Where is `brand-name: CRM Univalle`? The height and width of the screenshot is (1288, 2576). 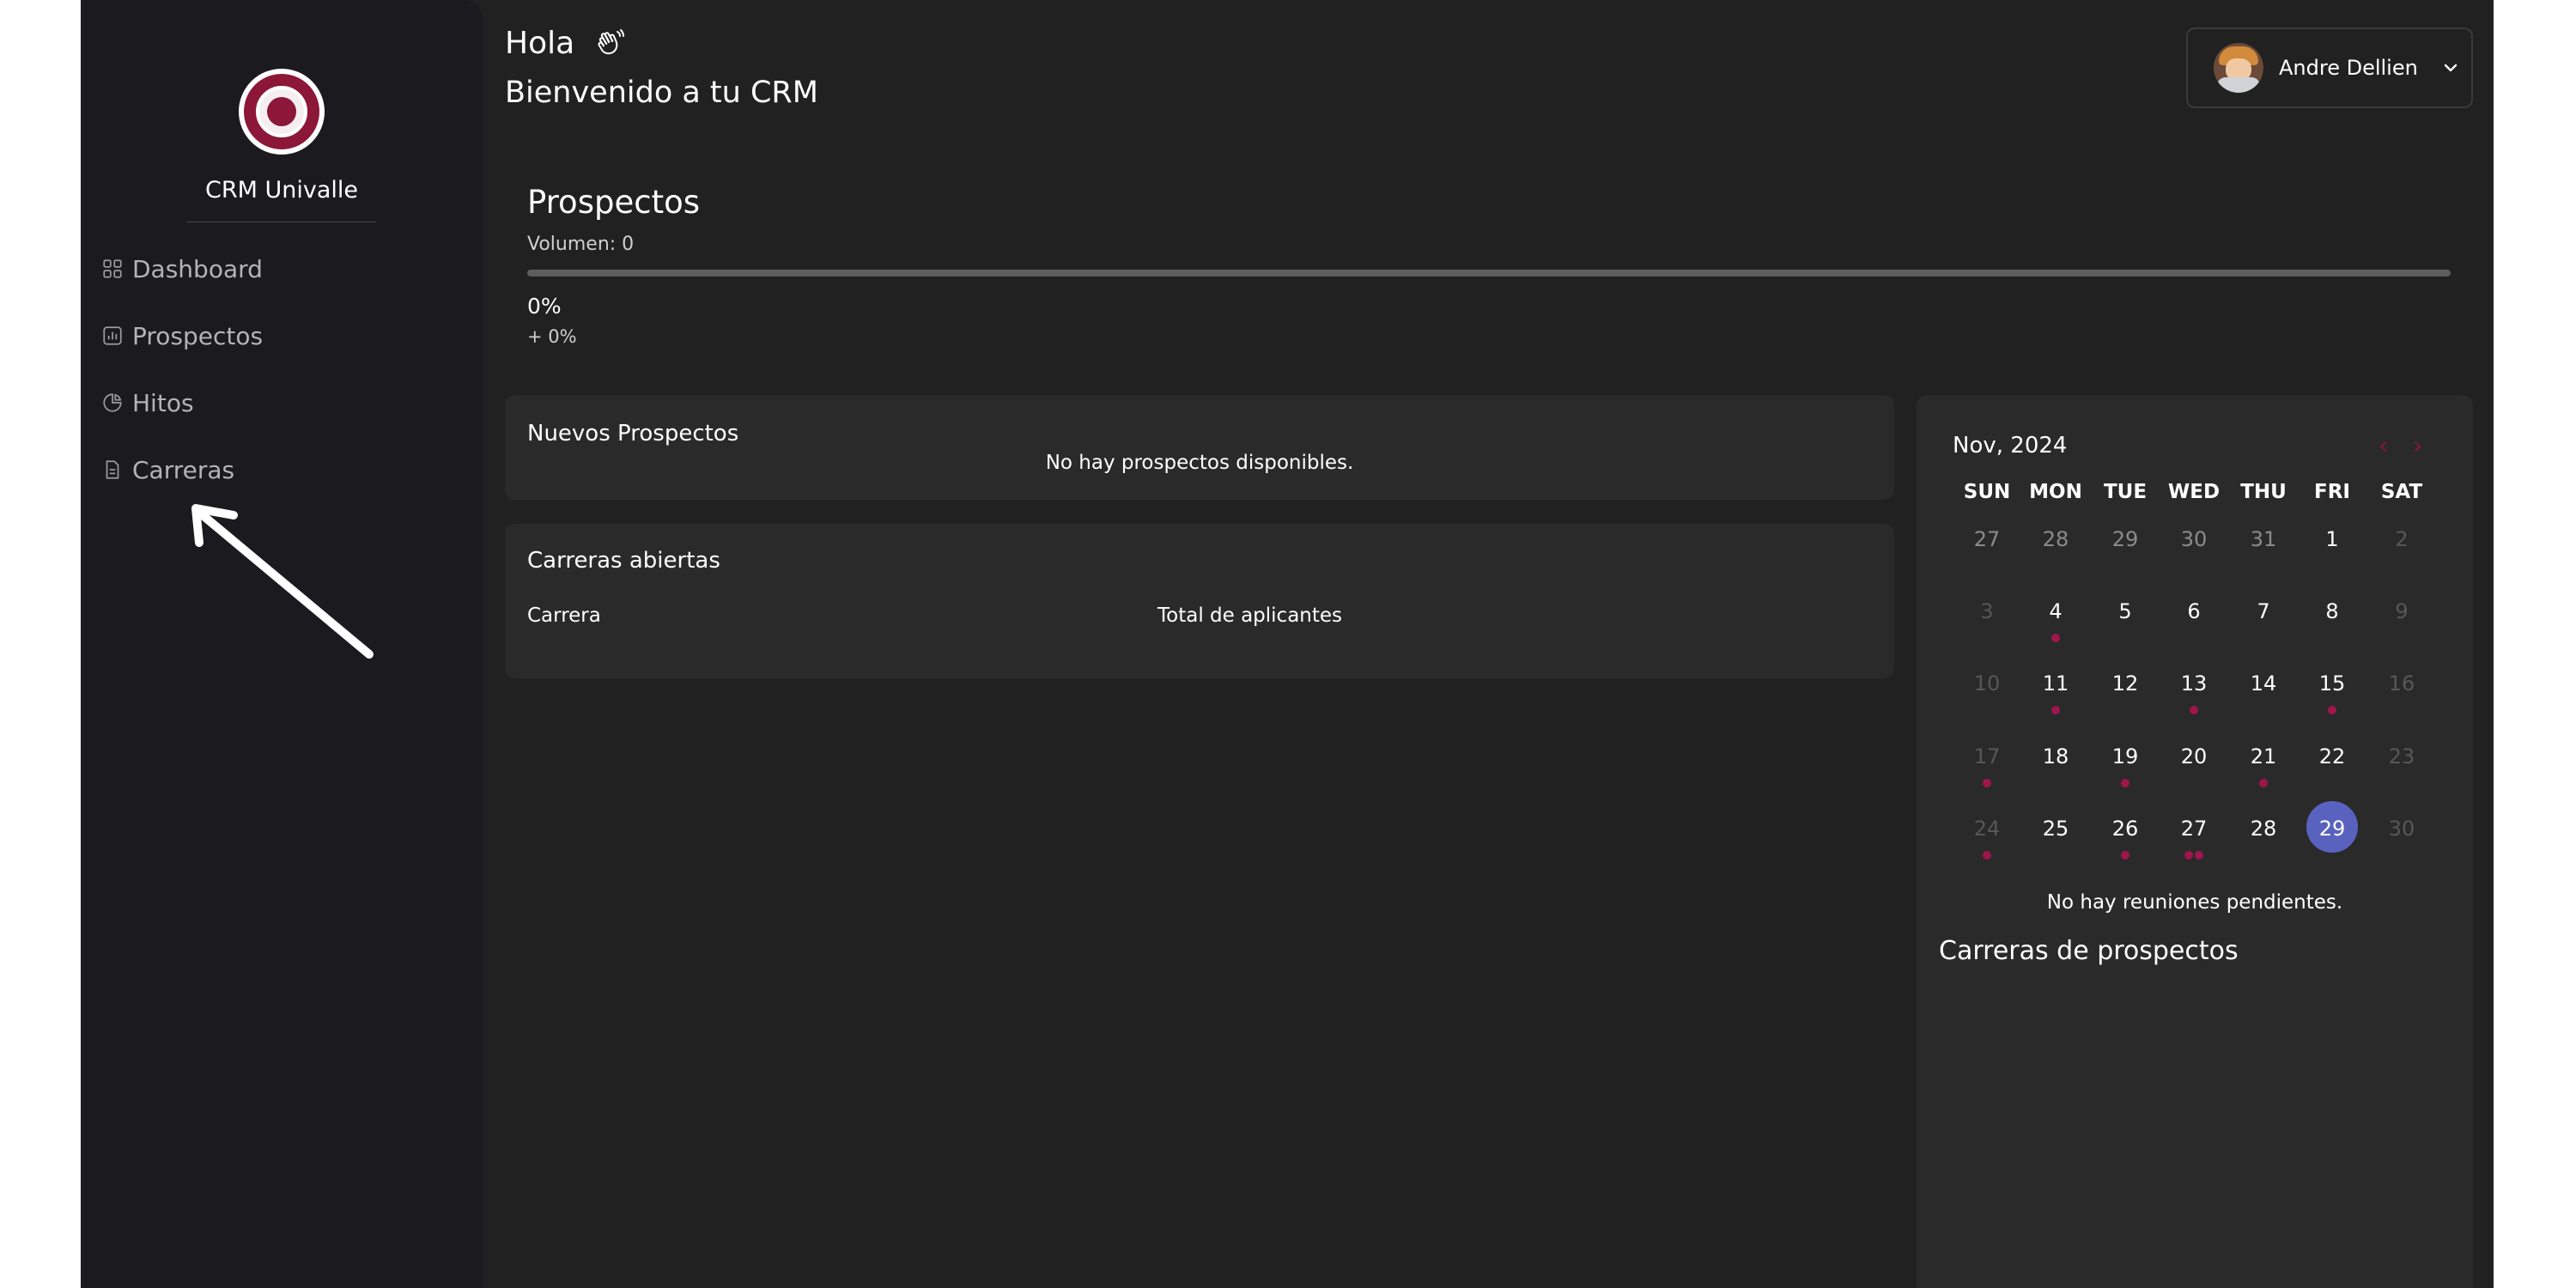 brand-name: CRM Univalle is located at coordinates (281, 191).